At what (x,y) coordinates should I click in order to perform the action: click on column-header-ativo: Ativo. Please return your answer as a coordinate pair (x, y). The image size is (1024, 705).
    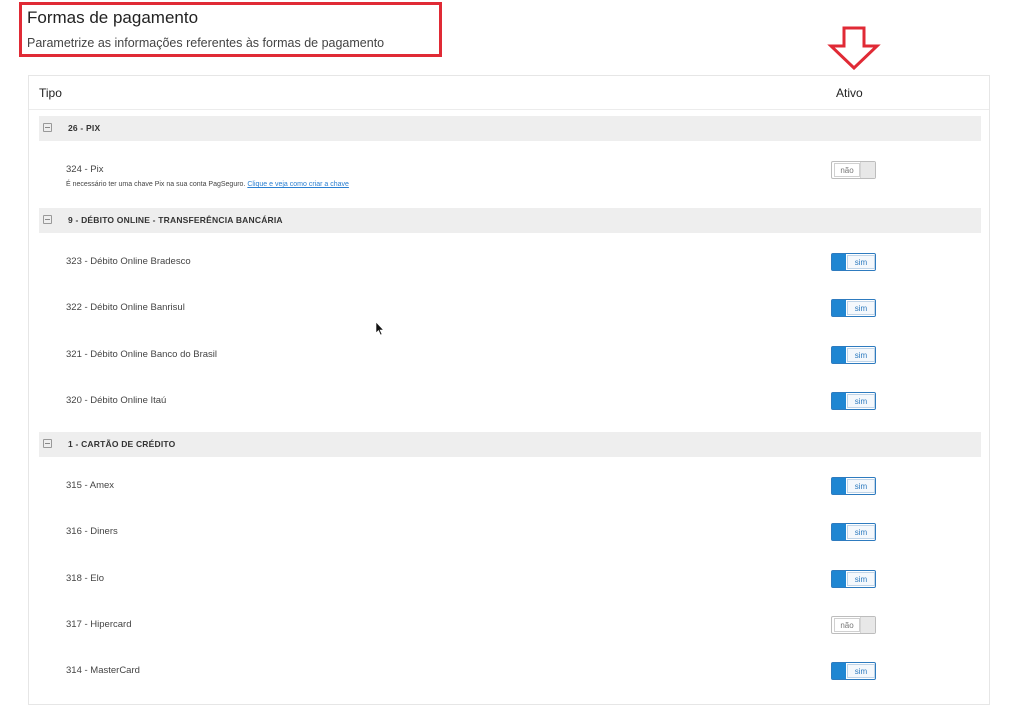
    Looking at the image, I should click on (849, 93).